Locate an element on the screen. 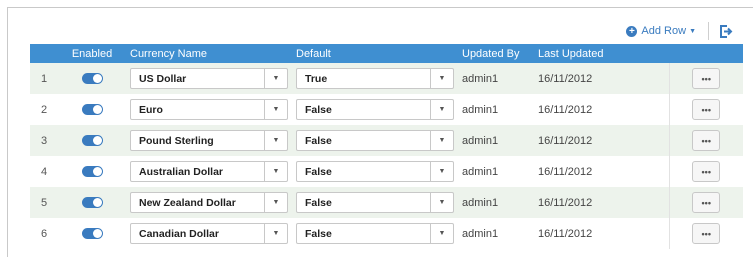 The image size is (753, 257). currency-cell: Canadian Dollar ▼ is located at coordinates (209, 233).